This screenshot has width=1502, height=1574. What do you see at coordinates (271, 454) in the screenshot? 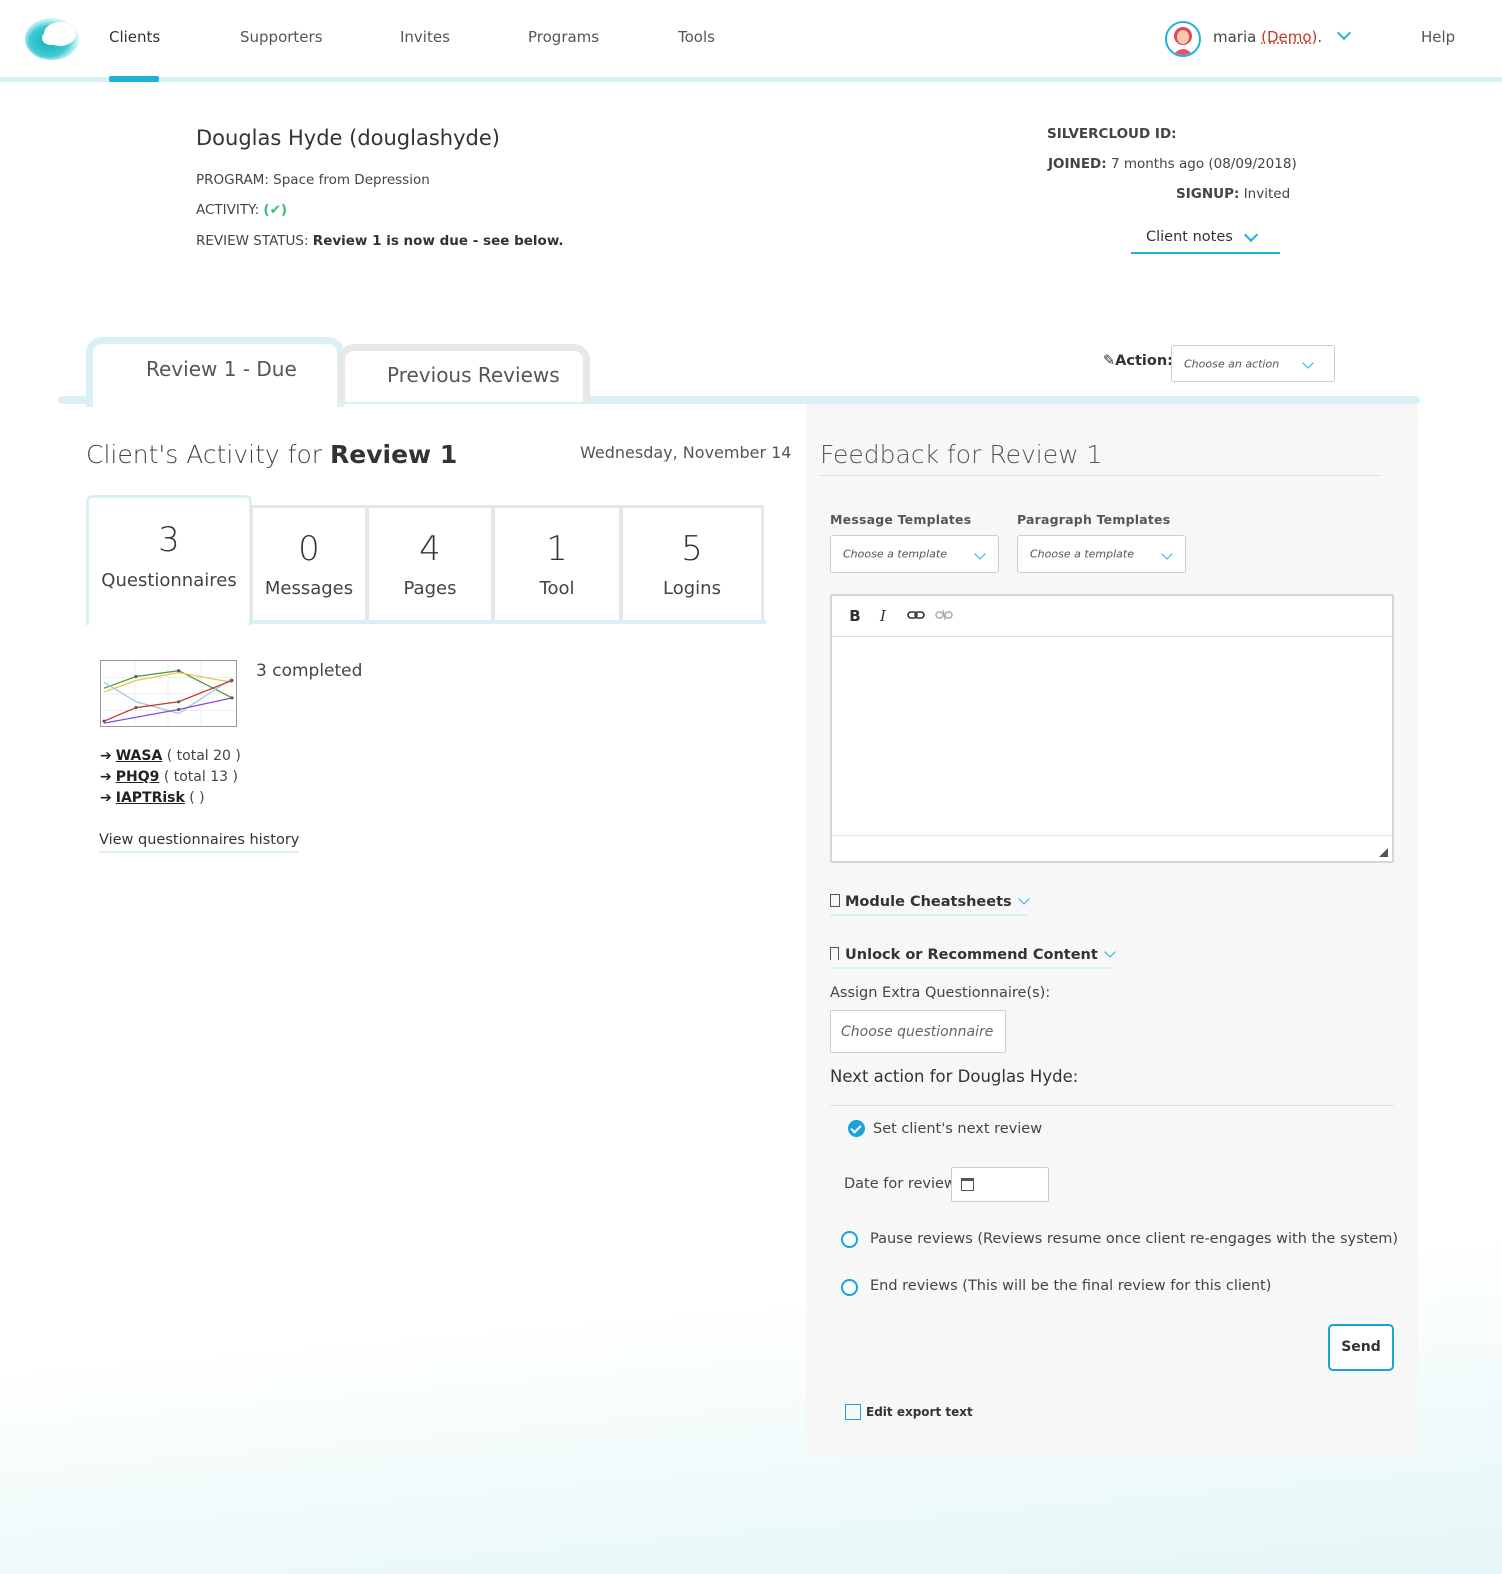
I see `activity-title: Client's Activity for Review 1` at bounding box center [271, 454].